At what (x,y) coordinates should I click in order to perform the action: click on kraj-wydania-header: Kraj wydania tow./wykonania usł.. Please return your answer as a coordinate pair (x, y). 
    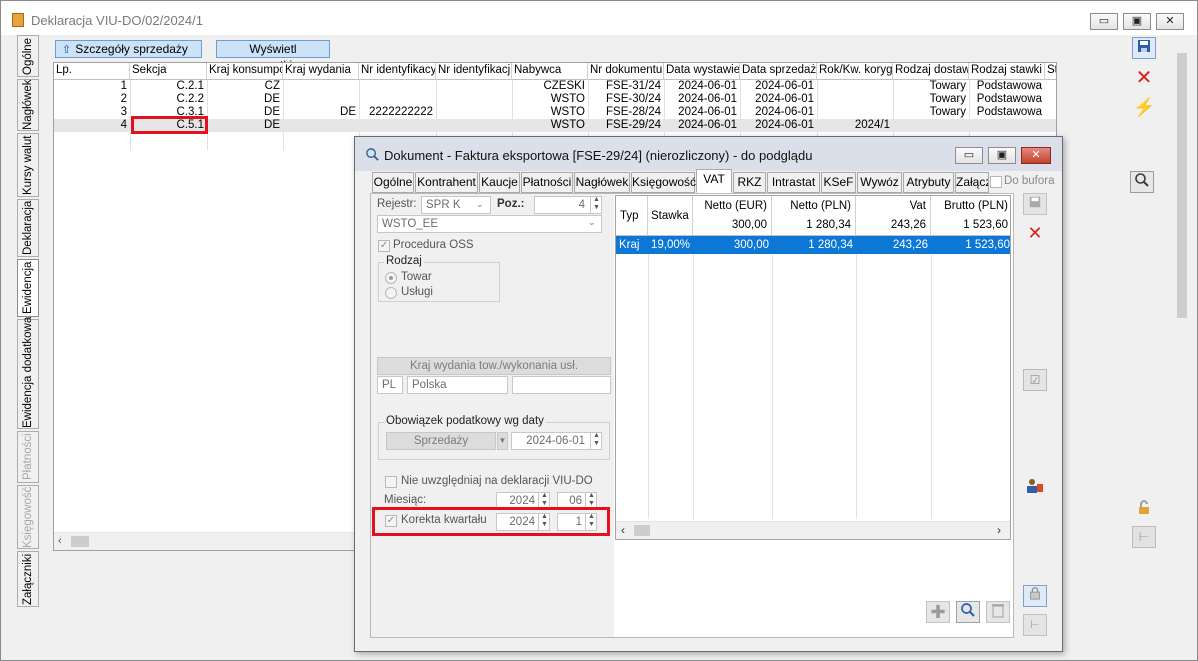
    Looking at the image, I should click on (494, 366).